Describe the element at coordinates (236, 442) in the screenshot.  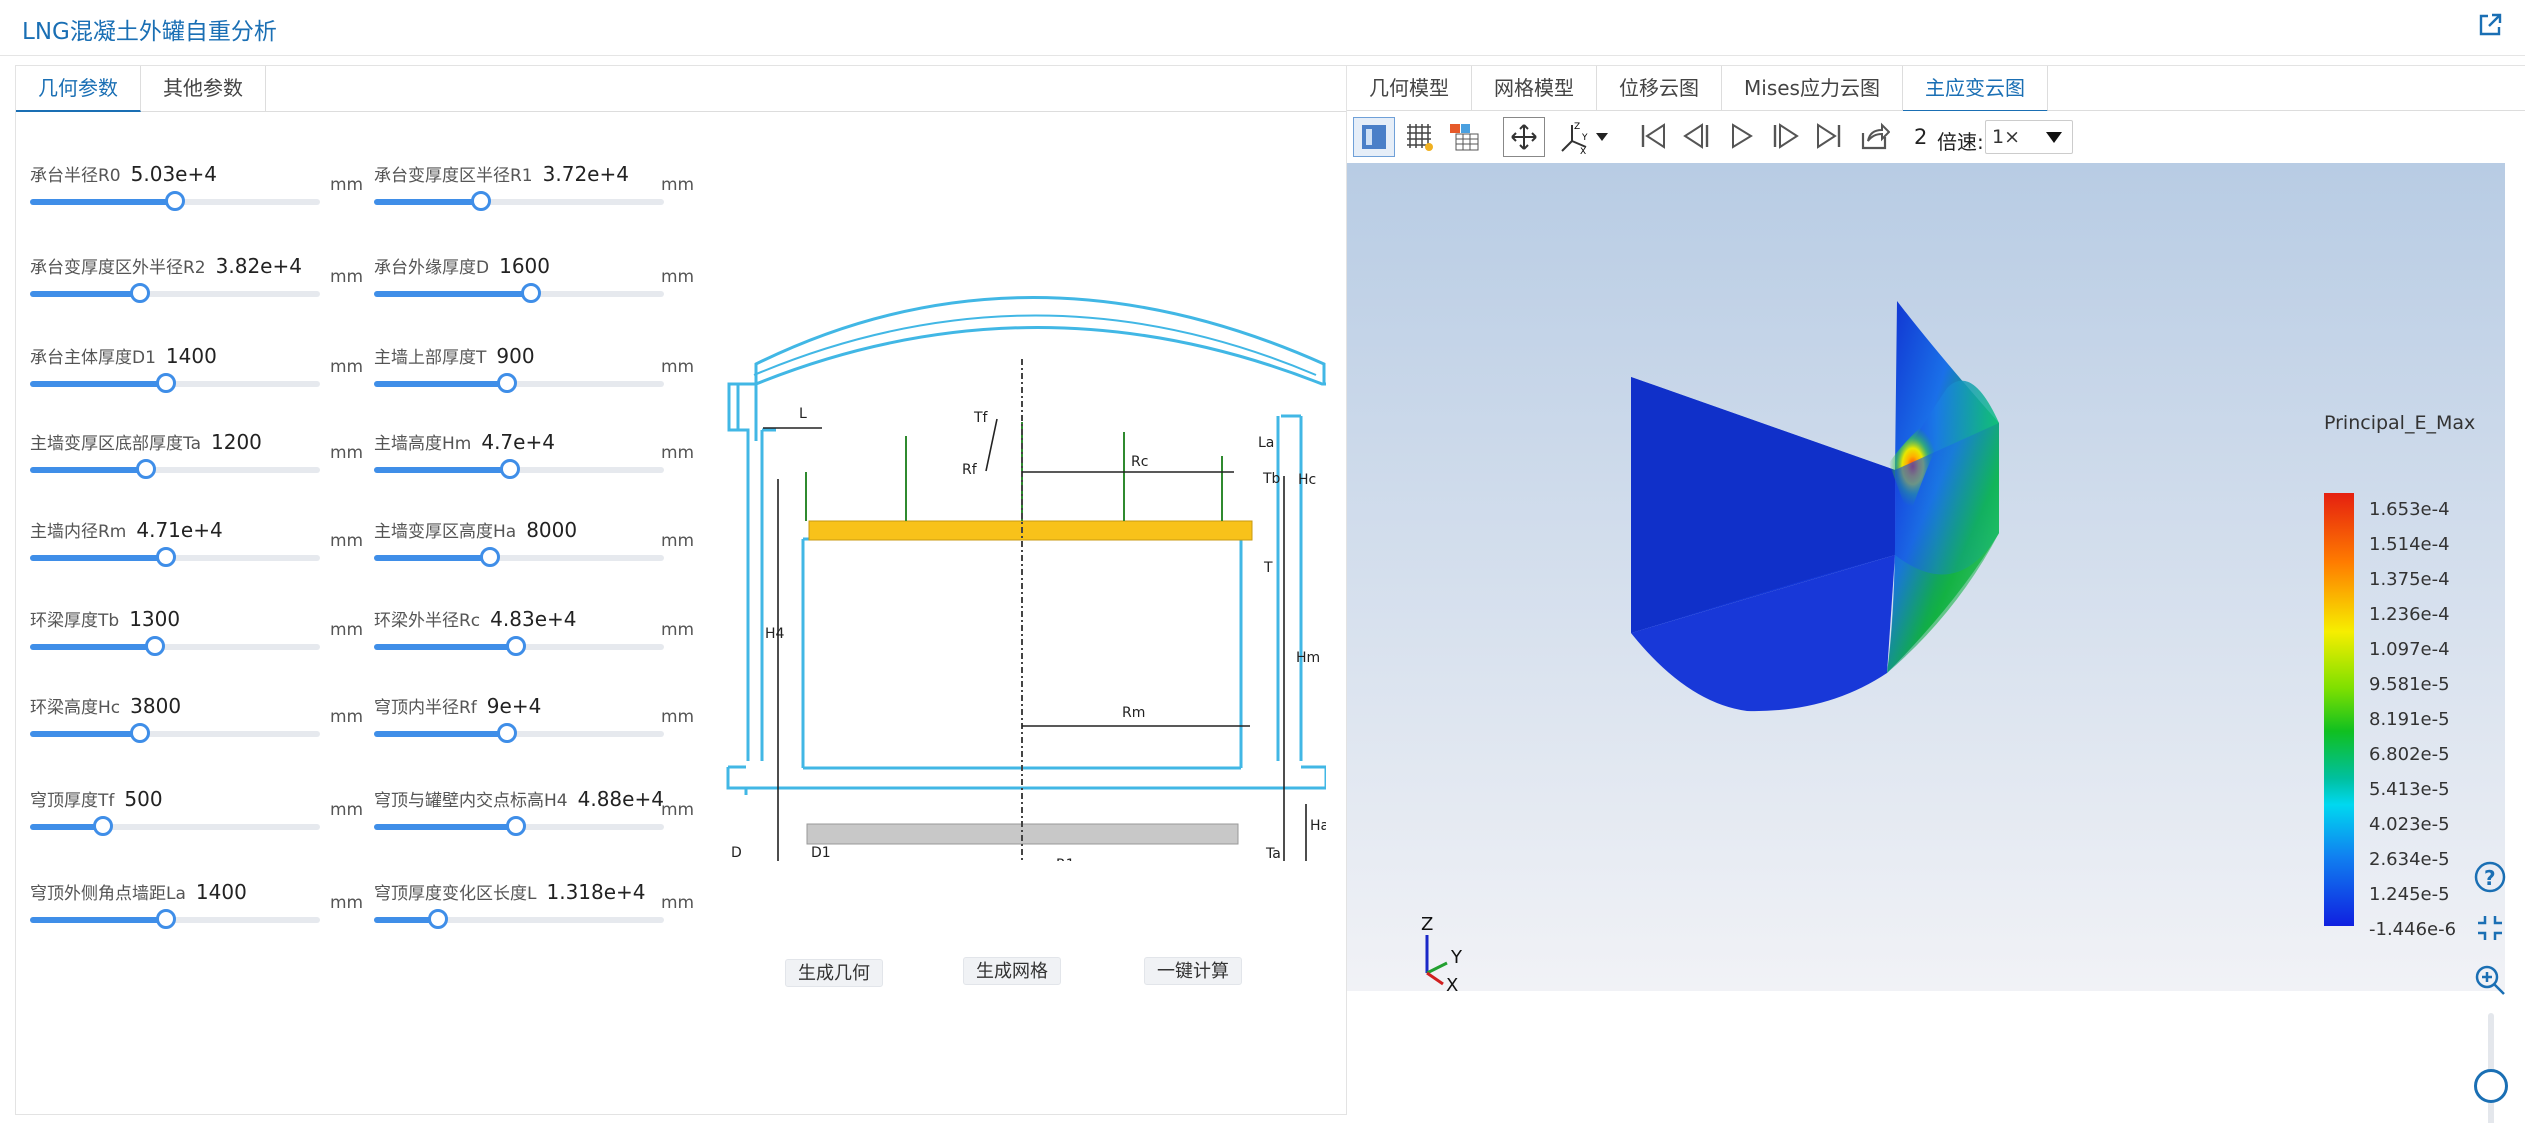
I see `param-value: 1200` at that location.